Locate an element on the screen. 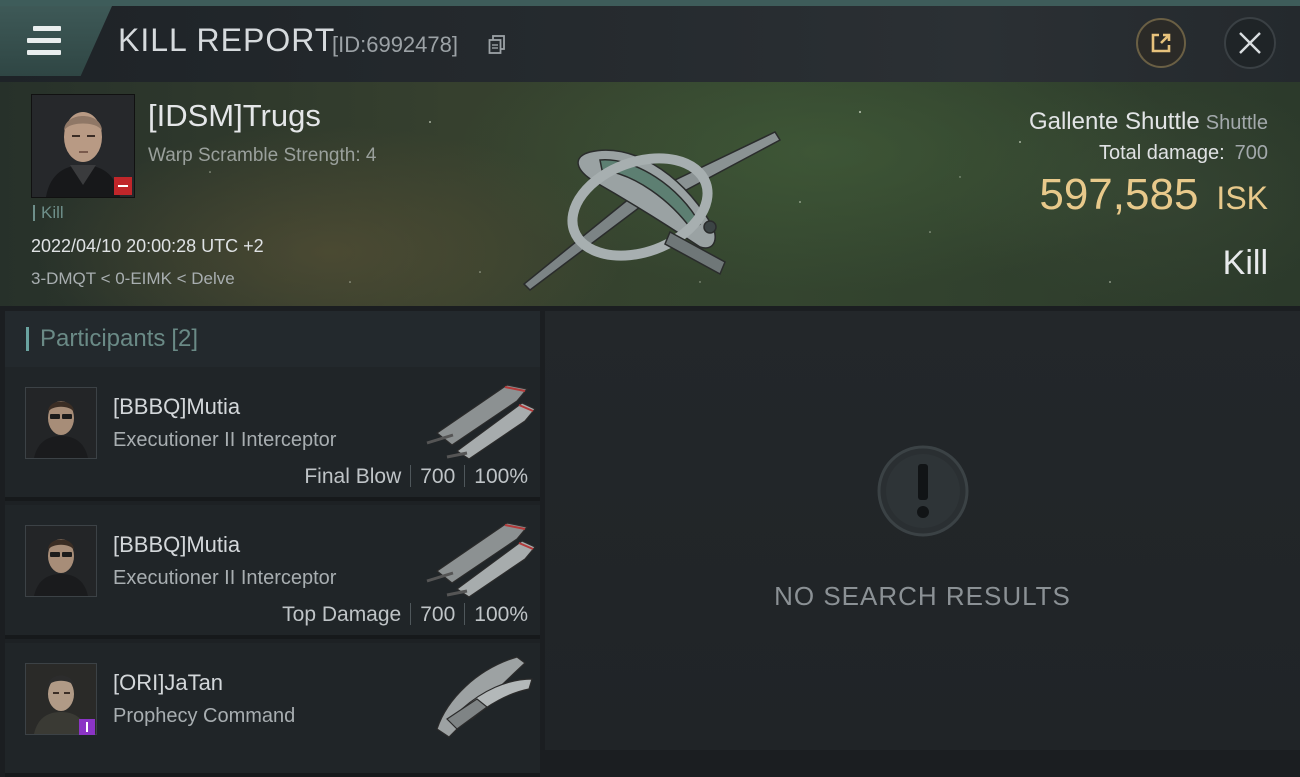 The width and height of the screenshot is (1300, 777). report-id: [ID:6992478] is located at coordinates (395, 44).